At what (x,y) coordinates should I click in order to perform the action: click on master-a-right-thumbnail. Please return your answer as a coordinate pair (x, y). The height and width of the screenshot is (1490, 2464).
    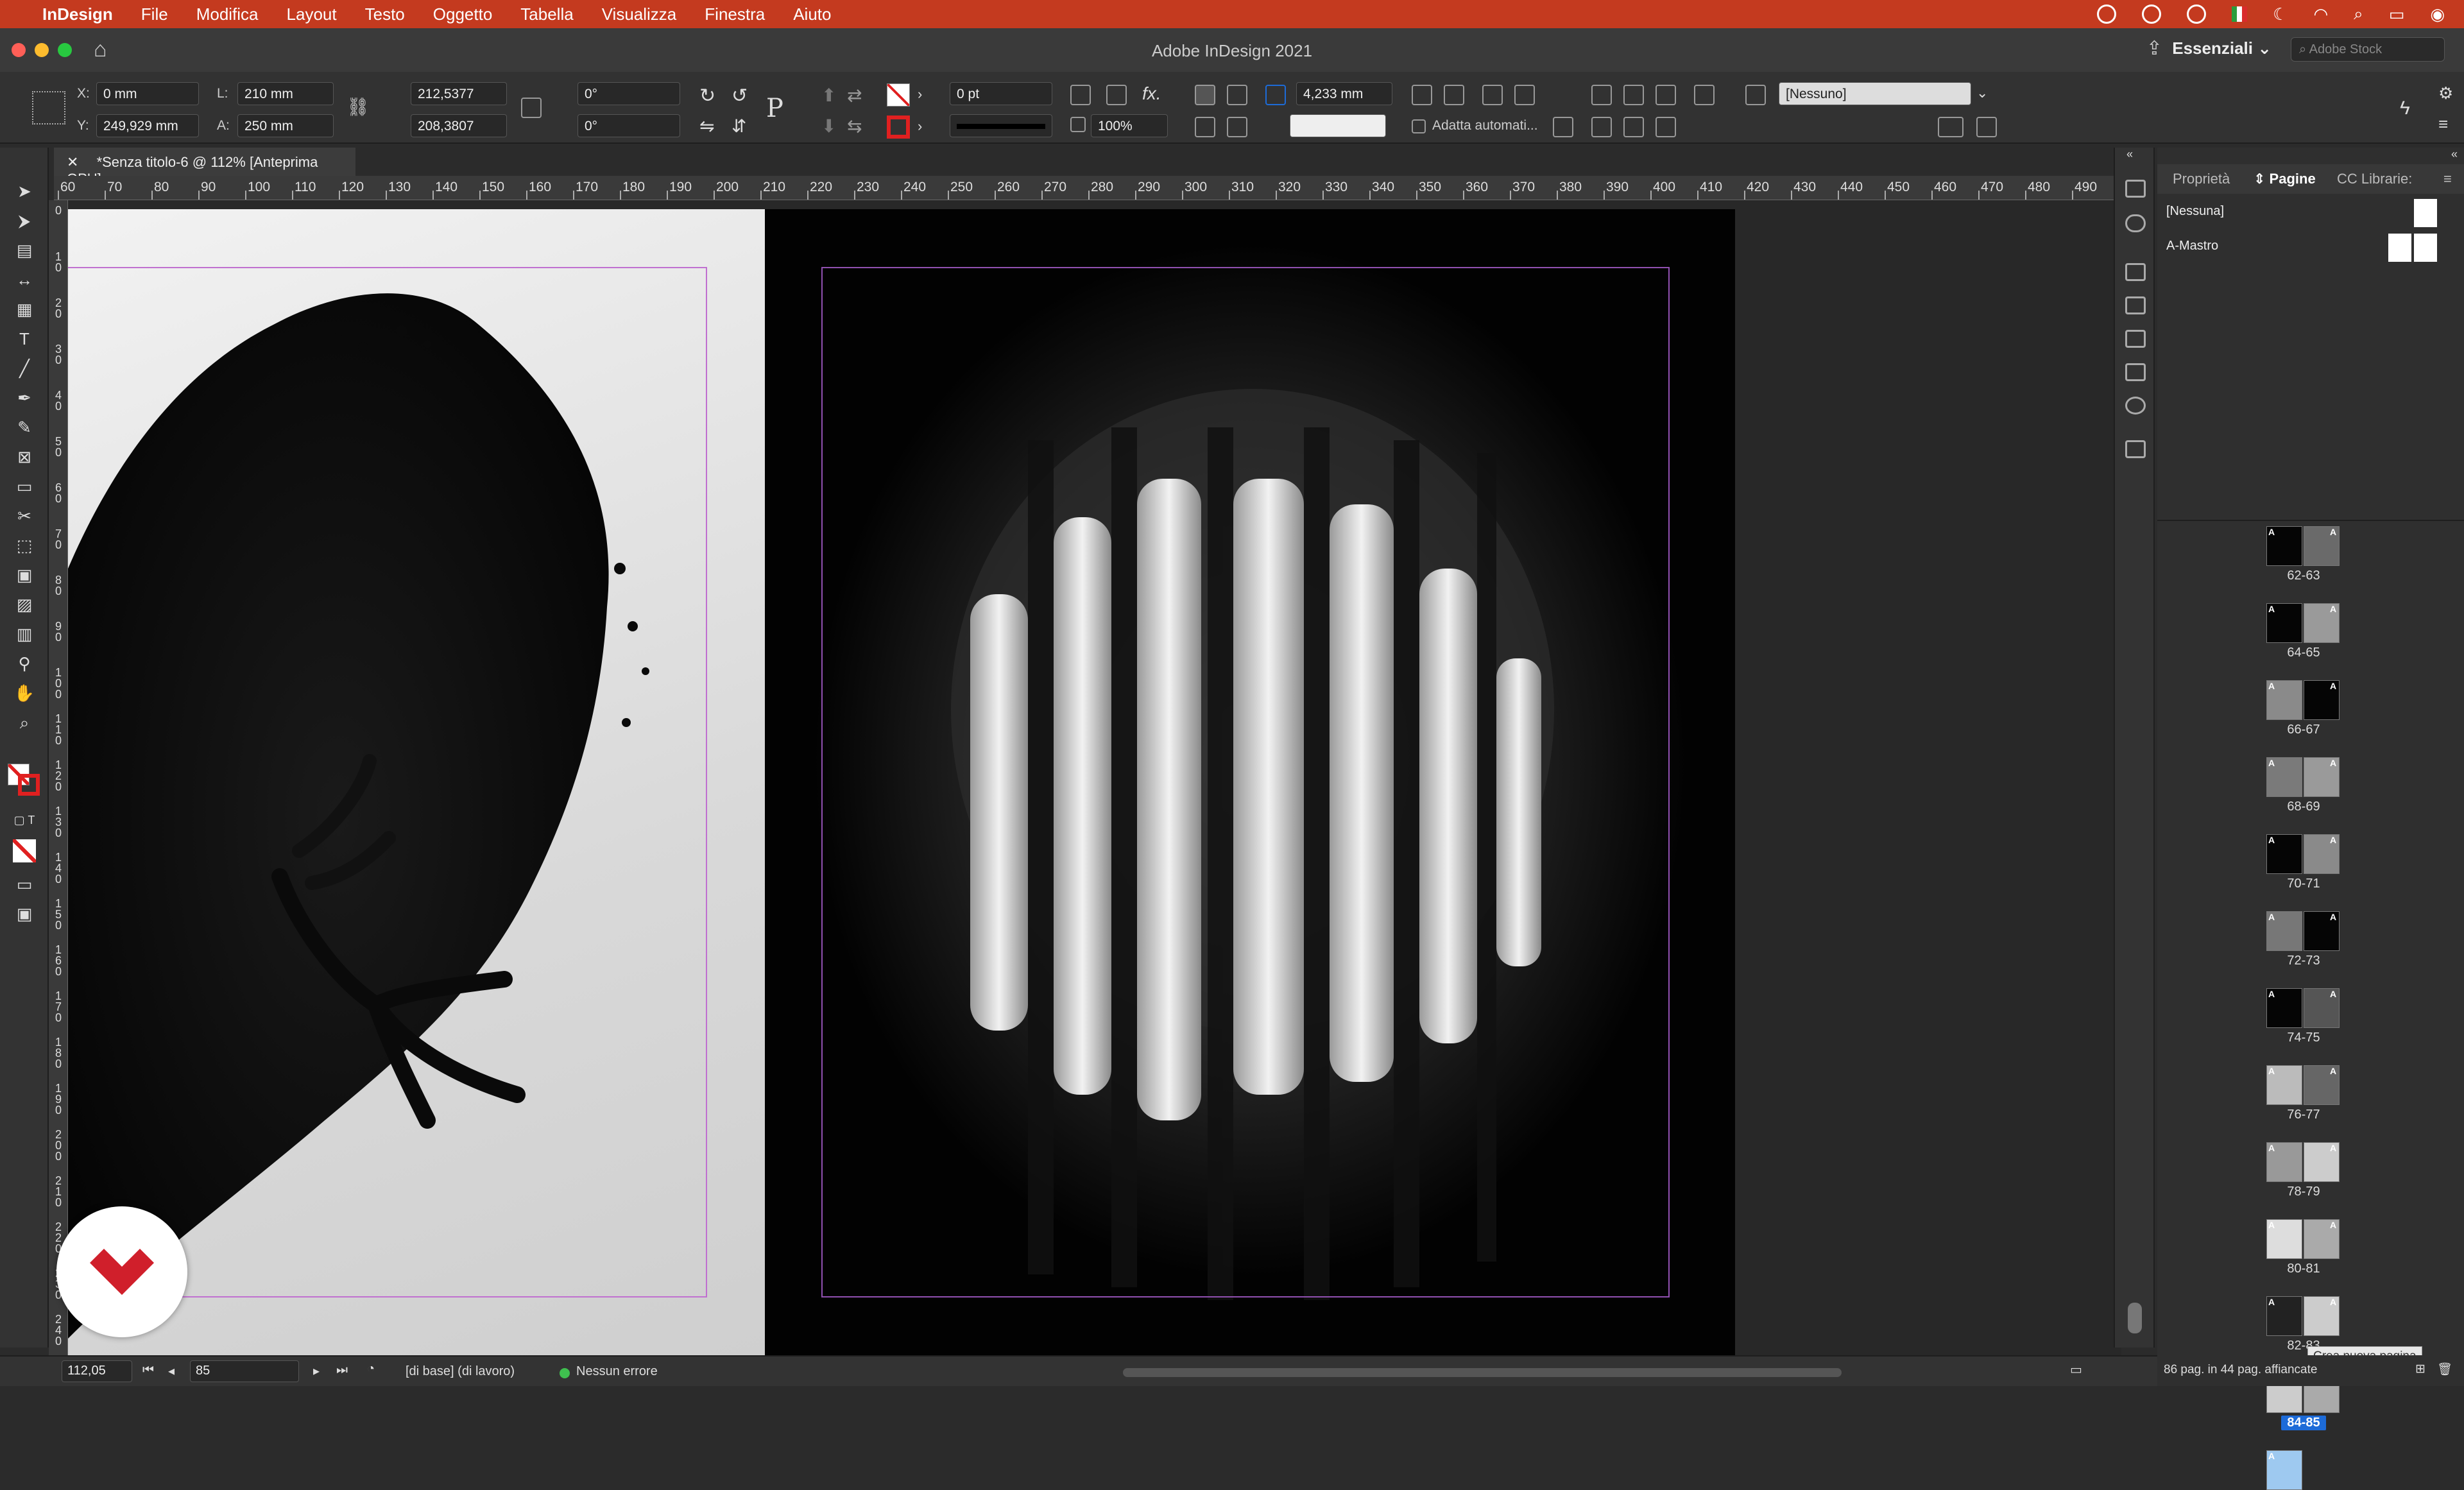
    Looking at the image, I should click on (2425, 248).